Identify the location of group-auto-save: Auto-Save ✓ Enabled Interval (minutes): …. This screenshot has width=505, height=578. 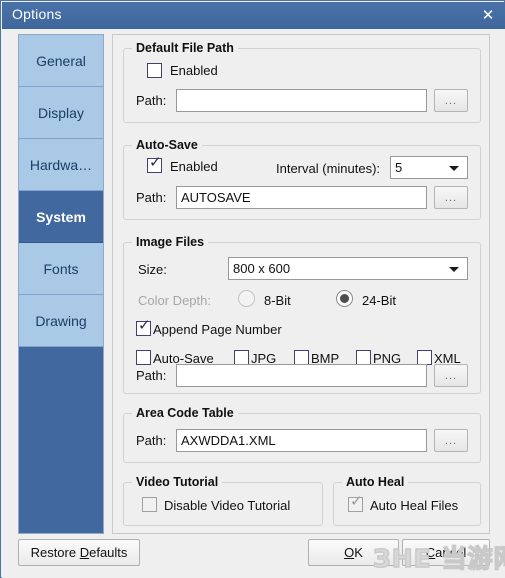
(302, 179).